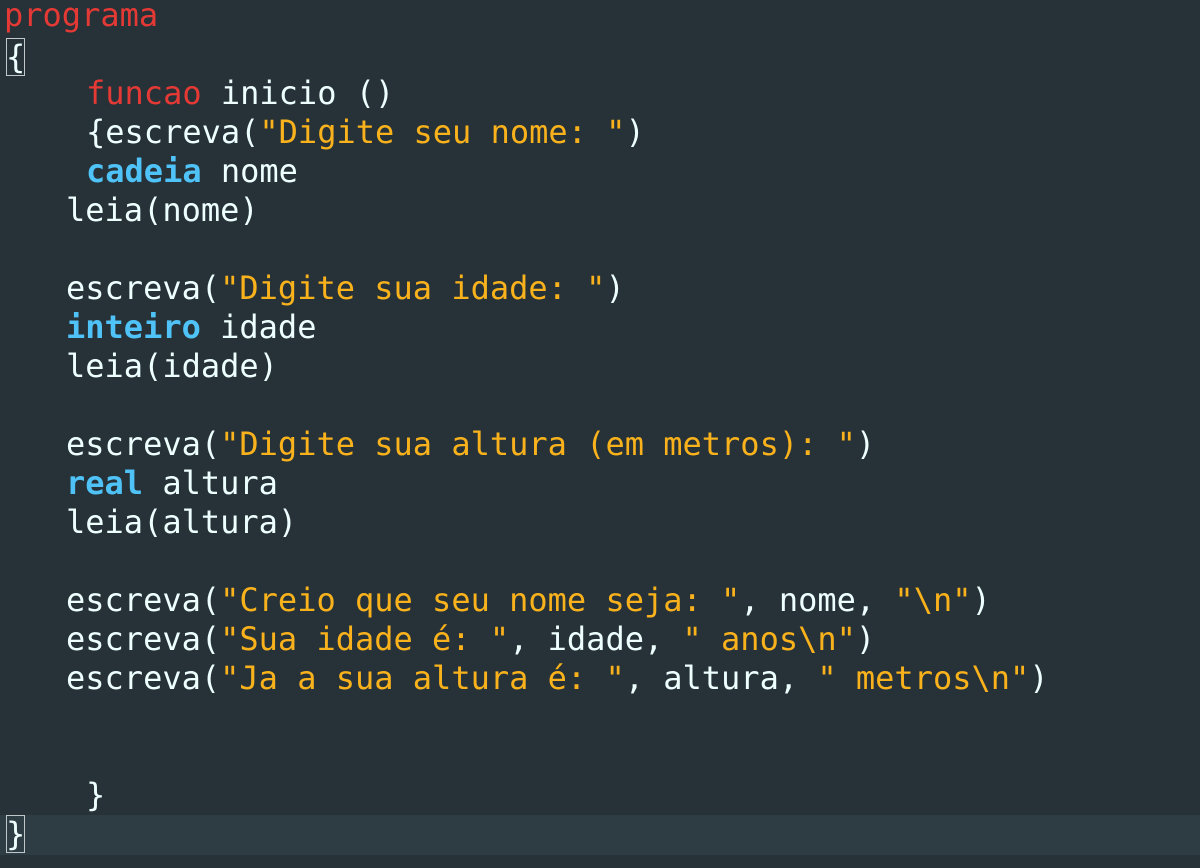 The image size is (1200, 868). What do you see at coordinates (538, 444) in the screenshot?
I see `string-literal: "Digite sua altura (em metros): "` at bounding box center [538, 444].